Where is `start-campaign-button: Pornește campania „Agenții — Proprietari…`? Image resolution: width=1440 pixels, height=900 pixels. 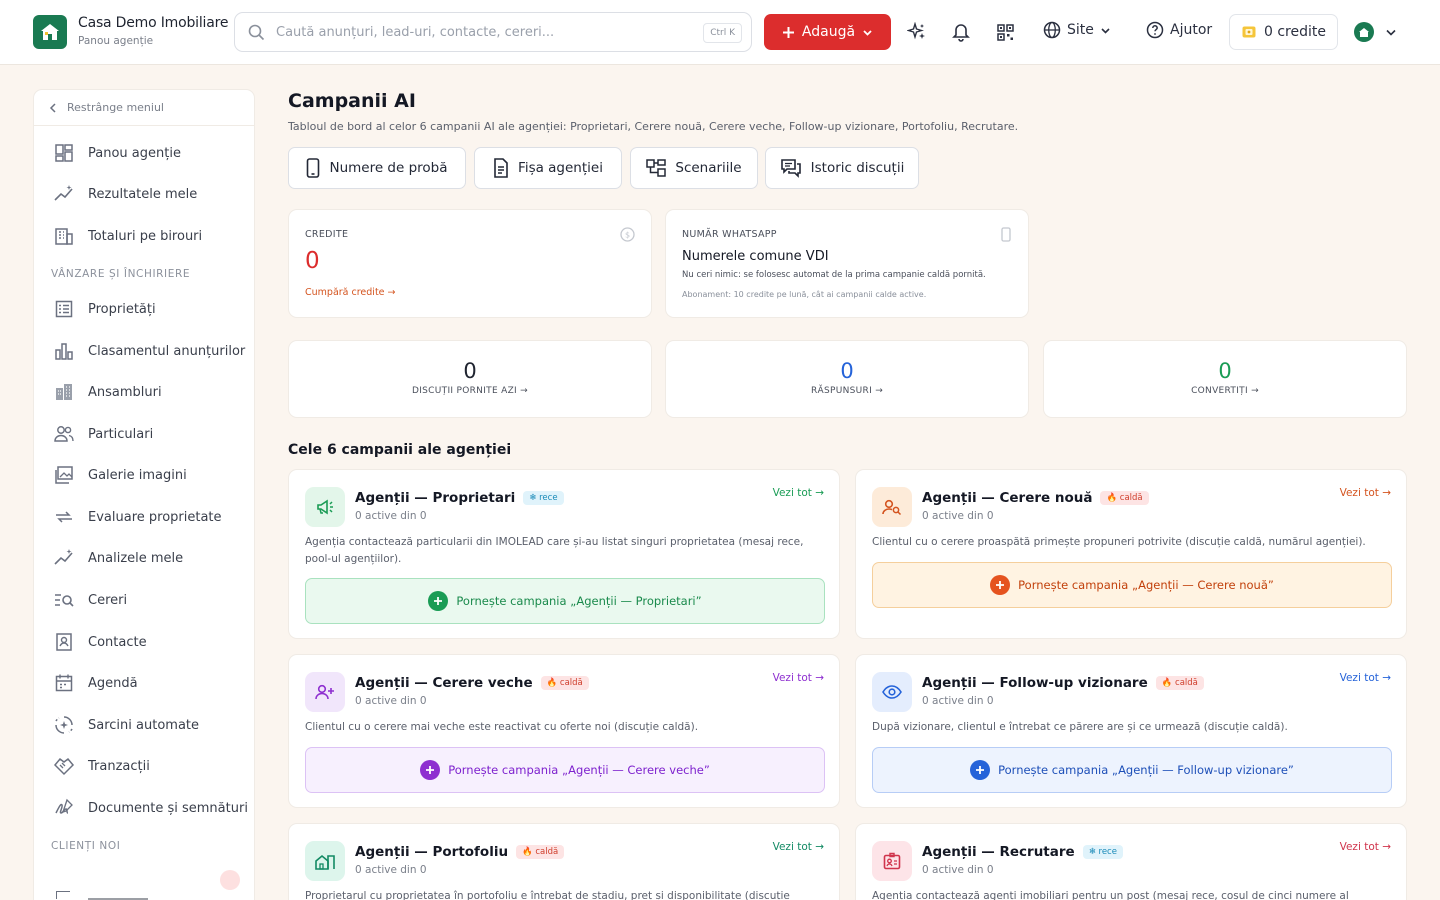
start-campaign-button: Pornește campania „Agenții — Proprietari… is located at coordinates (565, 601).